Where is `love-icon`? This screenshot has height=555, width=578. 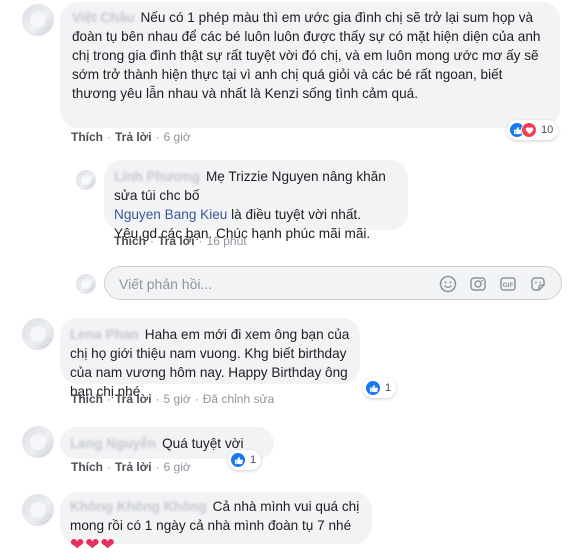 love-icon is located at coordinates (529, 130).